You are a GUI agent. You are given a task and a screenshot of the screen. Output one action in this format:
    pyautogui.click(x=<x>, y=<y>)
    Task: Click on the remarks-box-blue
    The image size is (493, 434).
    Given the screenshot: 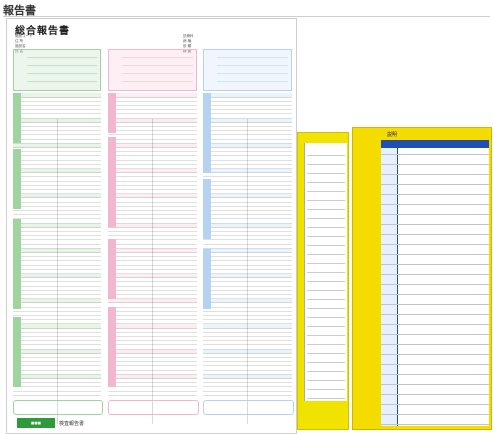 What is the action you would take?
    pyautogui.click(x=248, y=407)
    